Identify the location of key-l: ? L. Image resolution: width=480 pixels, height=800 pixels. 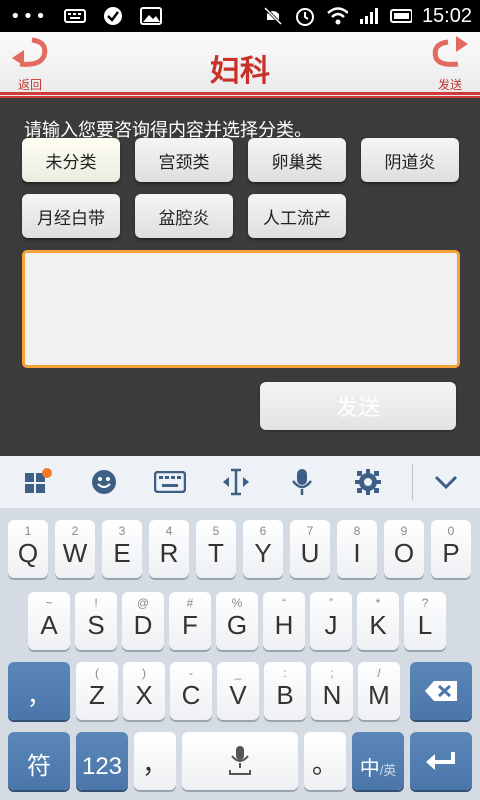
(425, 621).